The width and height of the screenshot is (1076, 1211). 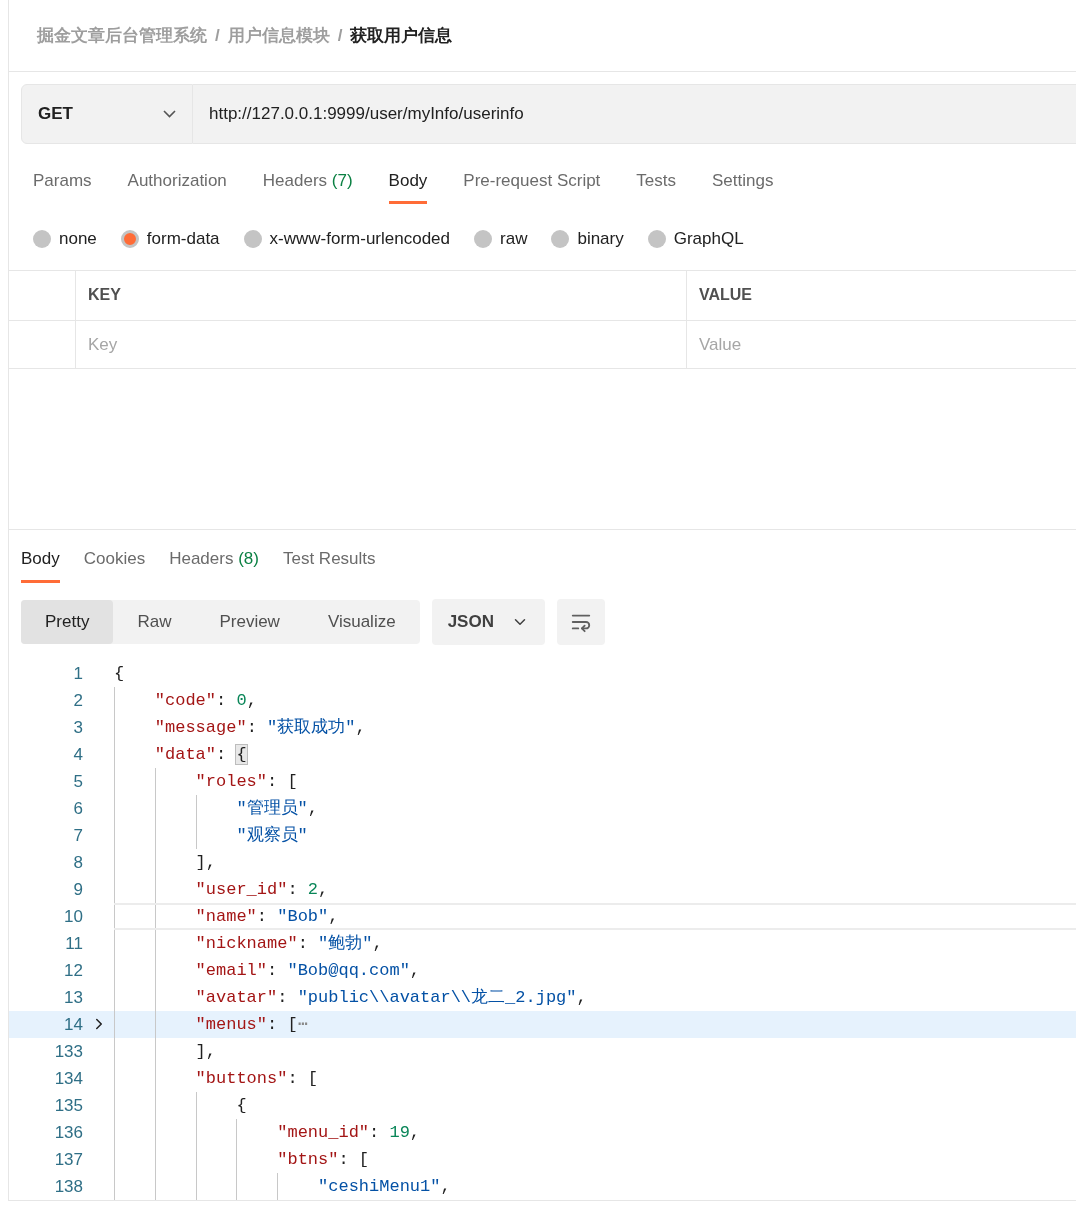 I want to click on radio-label: none, so click(x=78, y=239).